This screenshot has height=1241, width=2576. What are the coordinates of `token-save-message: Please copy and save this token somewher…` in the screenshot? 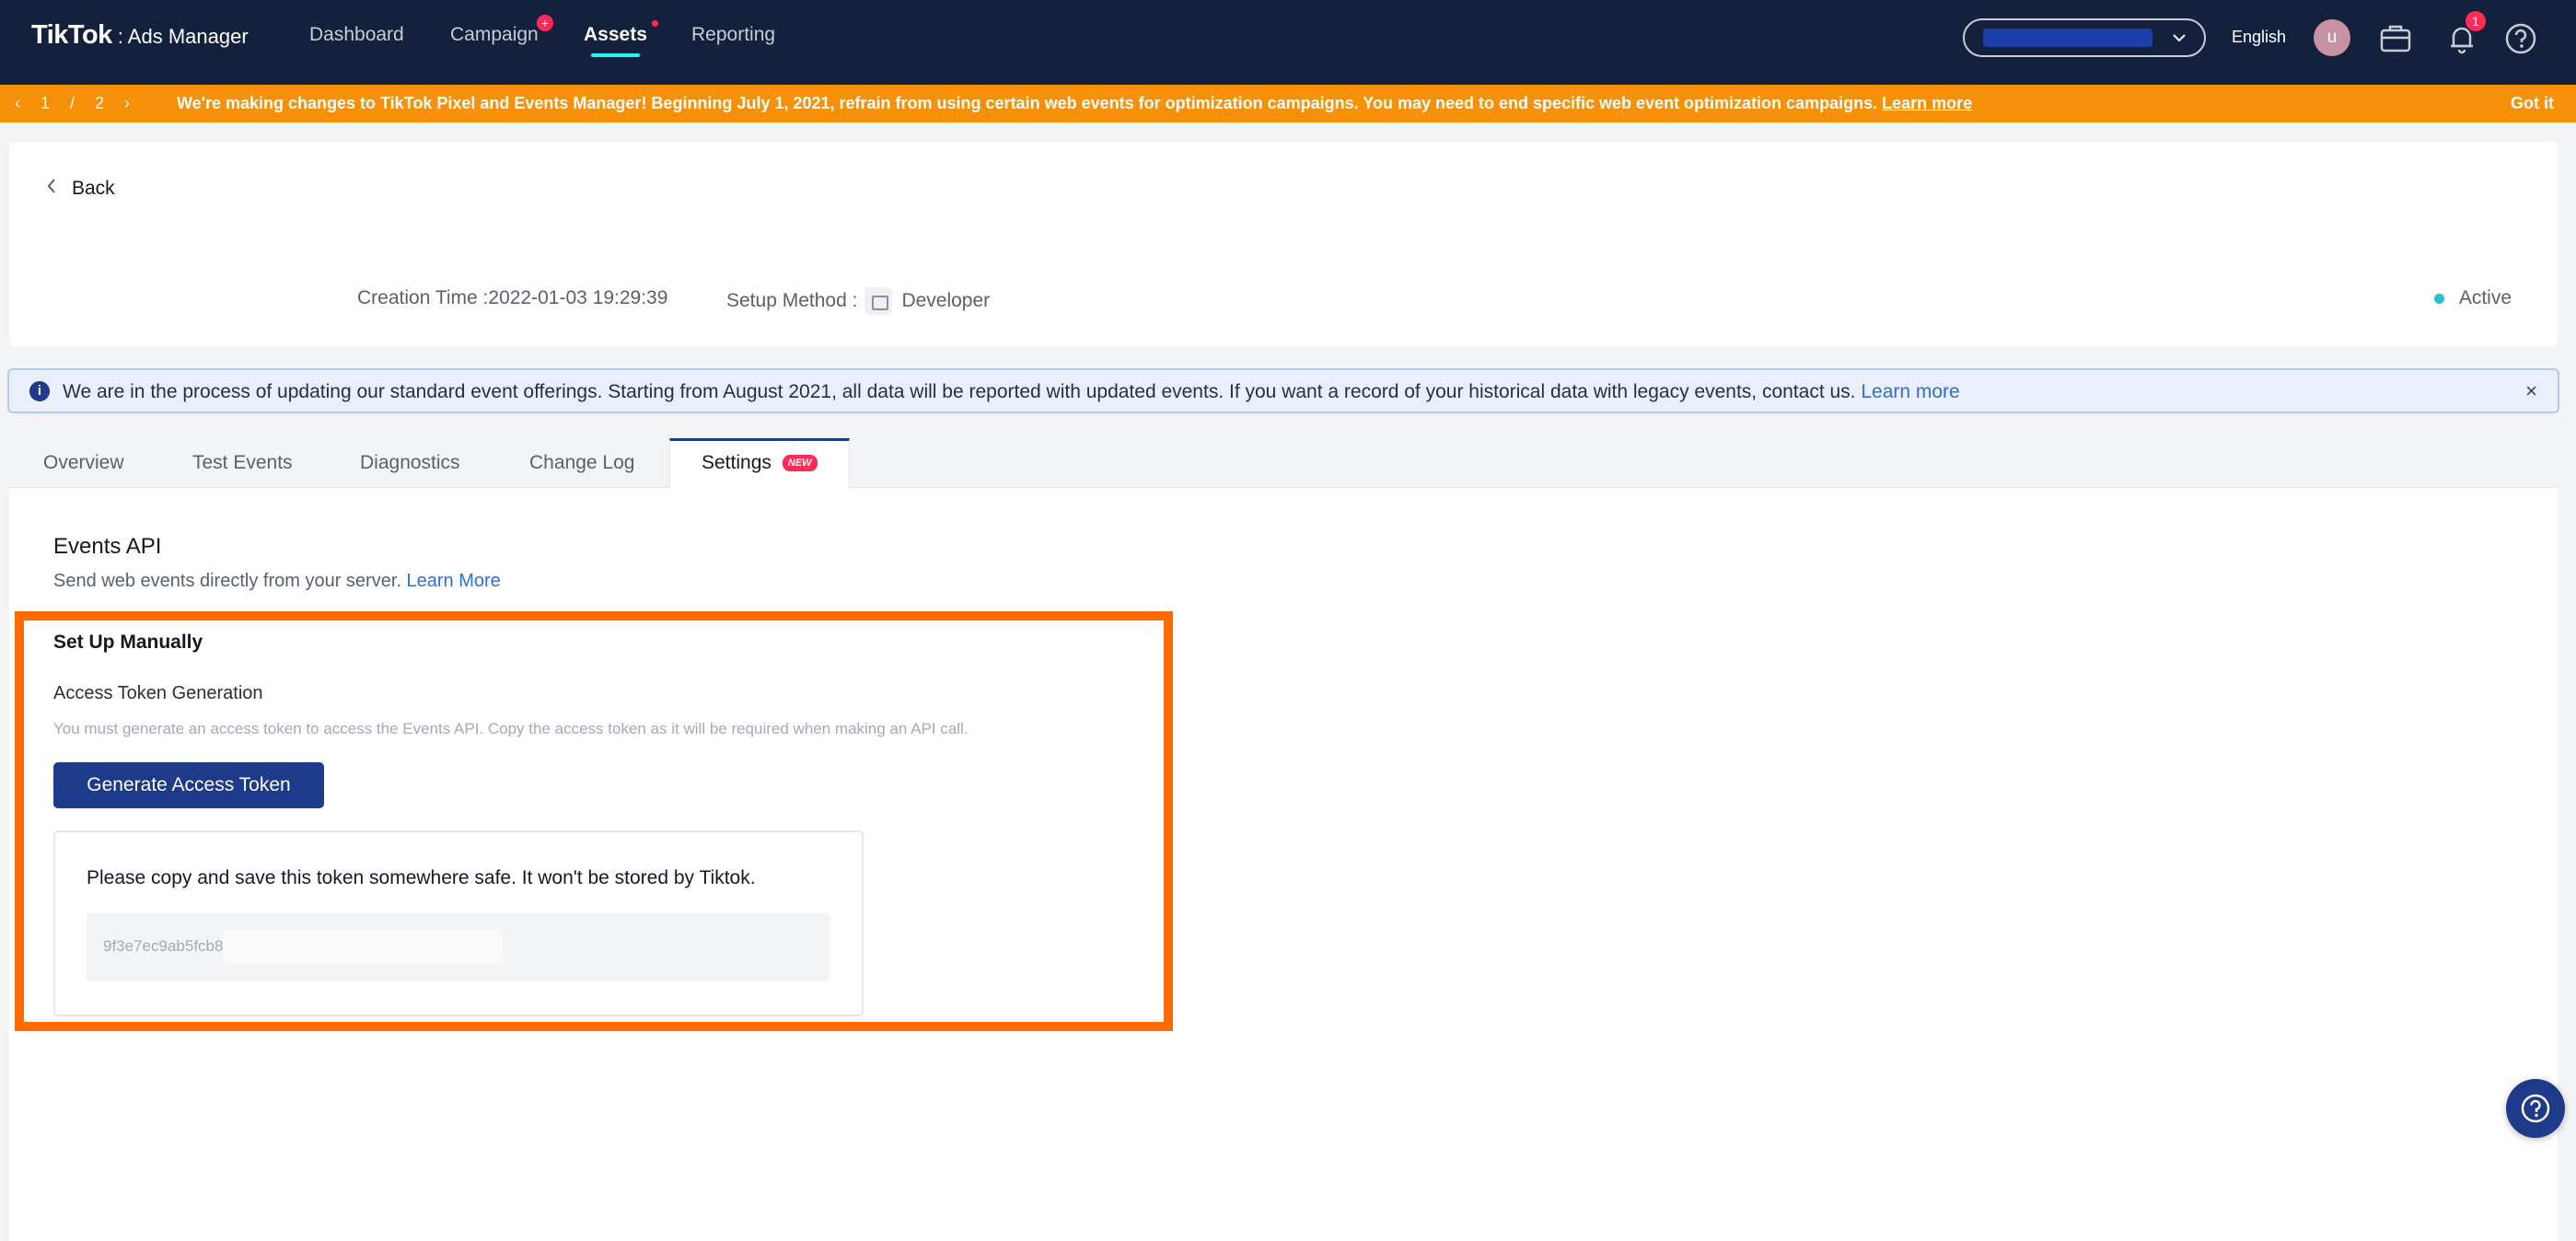 It's located at (421, 877).